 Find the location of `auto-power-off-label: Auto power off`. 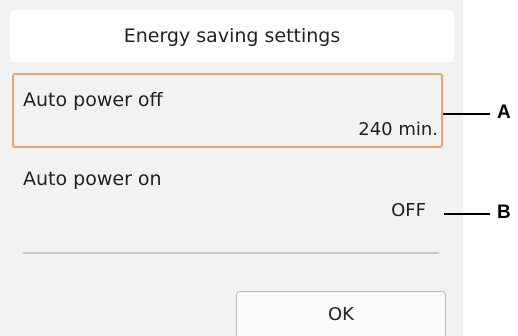

auto-power-off-label: Auto power off is located at coordinates (93, 100).